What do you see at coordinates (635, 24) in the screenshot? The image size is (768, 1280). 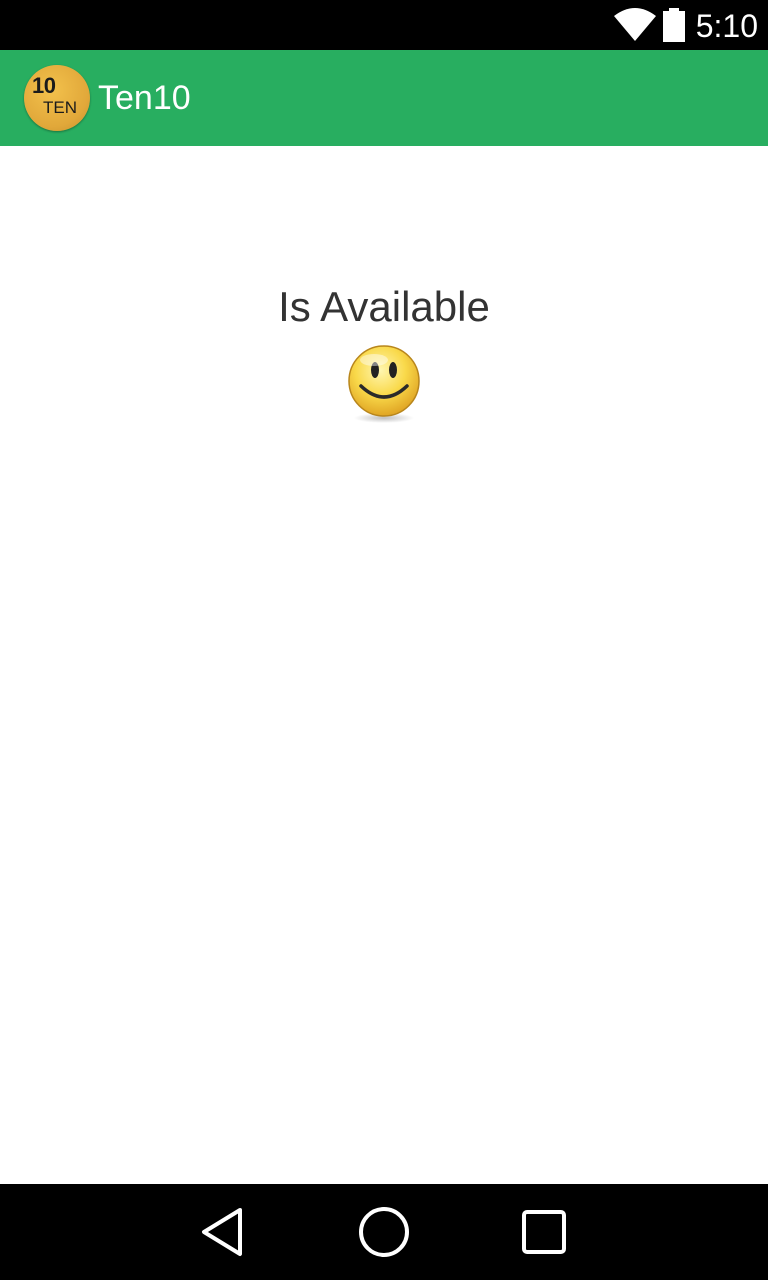 I see `wifi-icon` at bounding box center [635, 24].